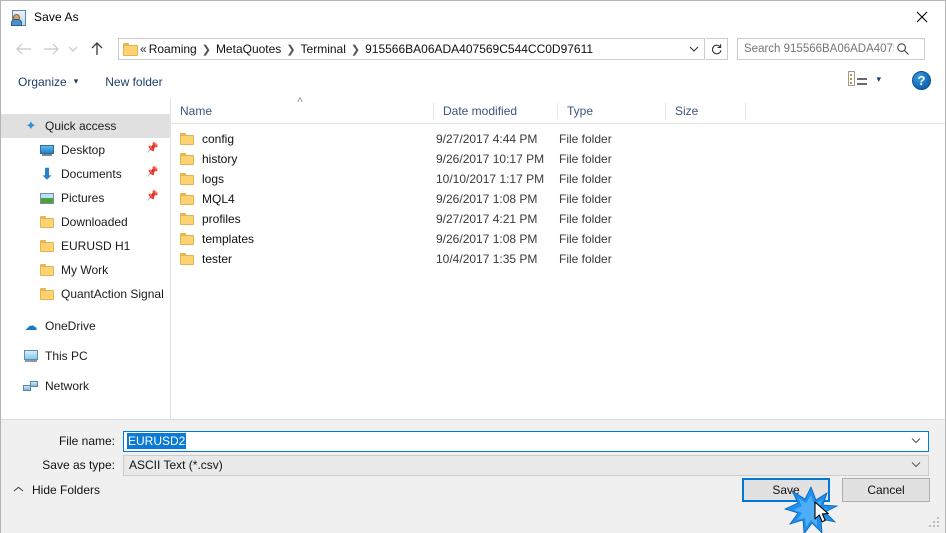 This screenshot has width=946, height=533. What do you see at coordinates (133, 82) in the screenshot?
I see `new-folder-button: New folder` at bounding box center [133, 82].